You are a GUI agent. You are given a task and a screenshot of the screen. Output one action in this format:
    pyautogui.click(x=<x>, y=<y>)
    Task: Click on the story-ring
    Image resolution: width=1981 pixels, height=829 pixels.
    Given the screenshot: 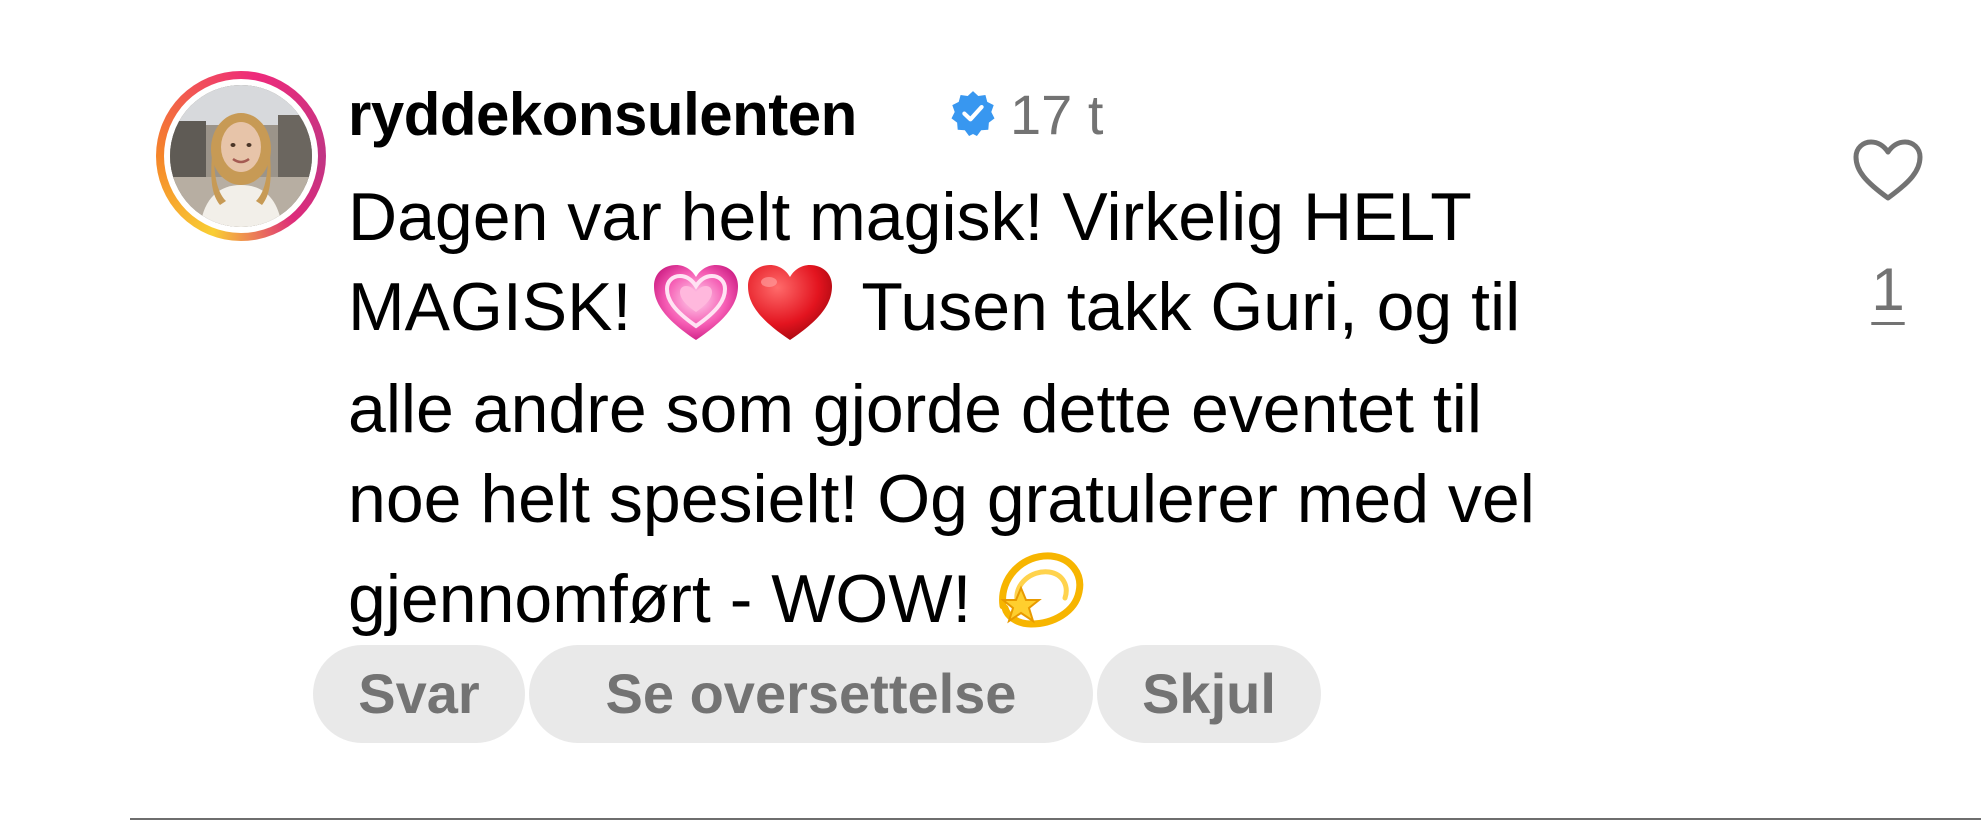 What is the action you would take?
    pyautogui.click(x=241, y=156)
    